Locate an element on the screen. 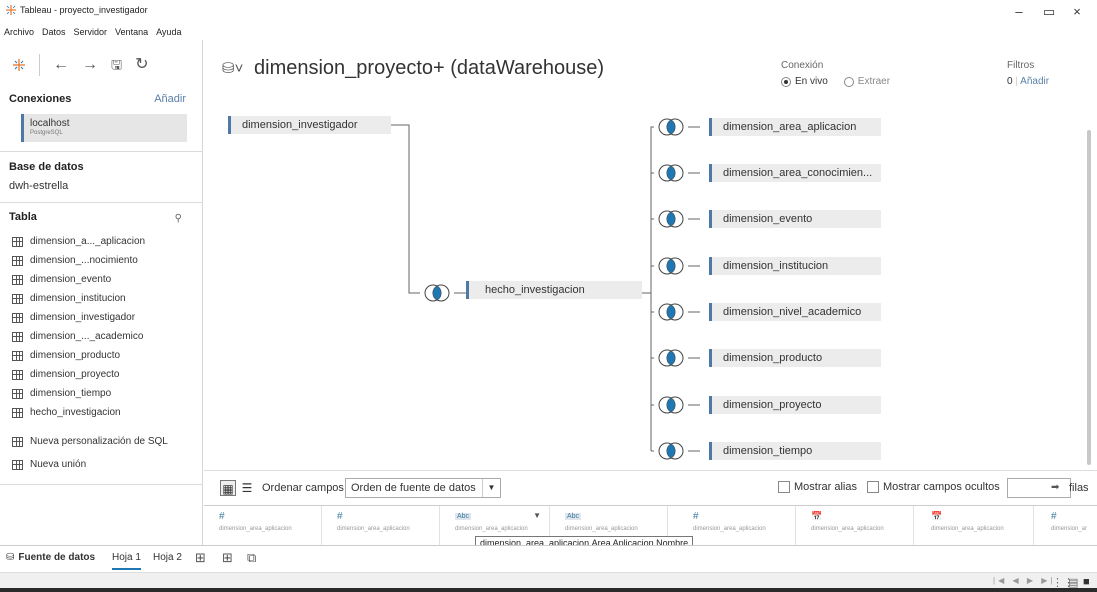  tab-datasource-label: Fuente de datos is located at coordinates (57, 557).